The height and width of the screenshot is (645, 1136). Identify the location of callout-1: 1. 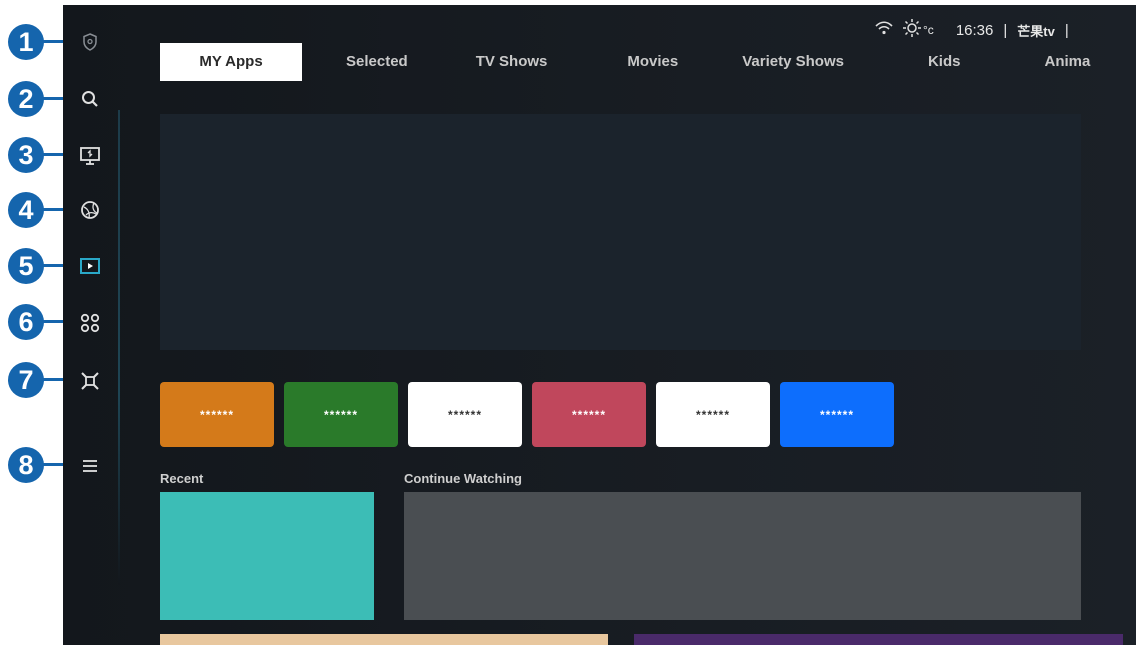
(40, 42).